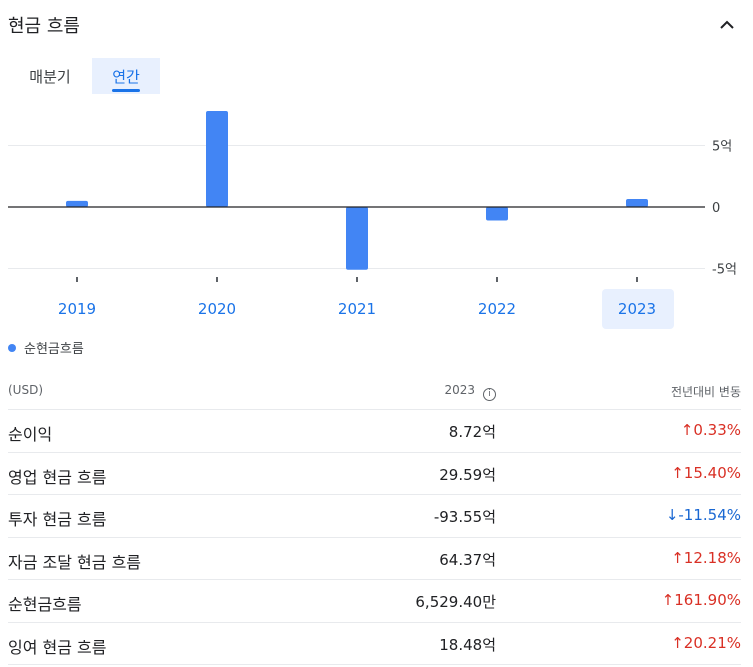  What do you see at coordinates (455, 602) in the screenshot?
I see `row-value: 6,529.40만` at bounding box center [455, 602].